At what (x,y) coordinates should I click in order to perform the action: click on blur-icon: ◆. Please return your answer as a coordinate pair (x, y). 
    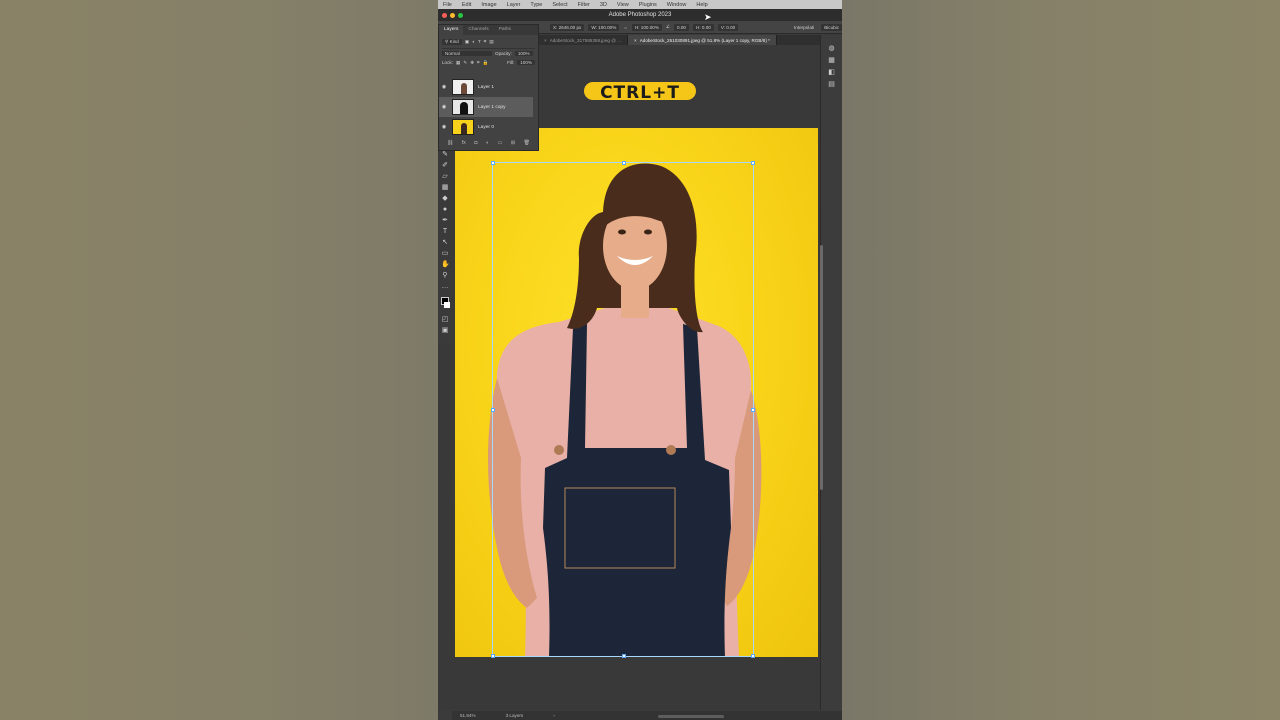
    Looking at the image, I should click on (445, 199).